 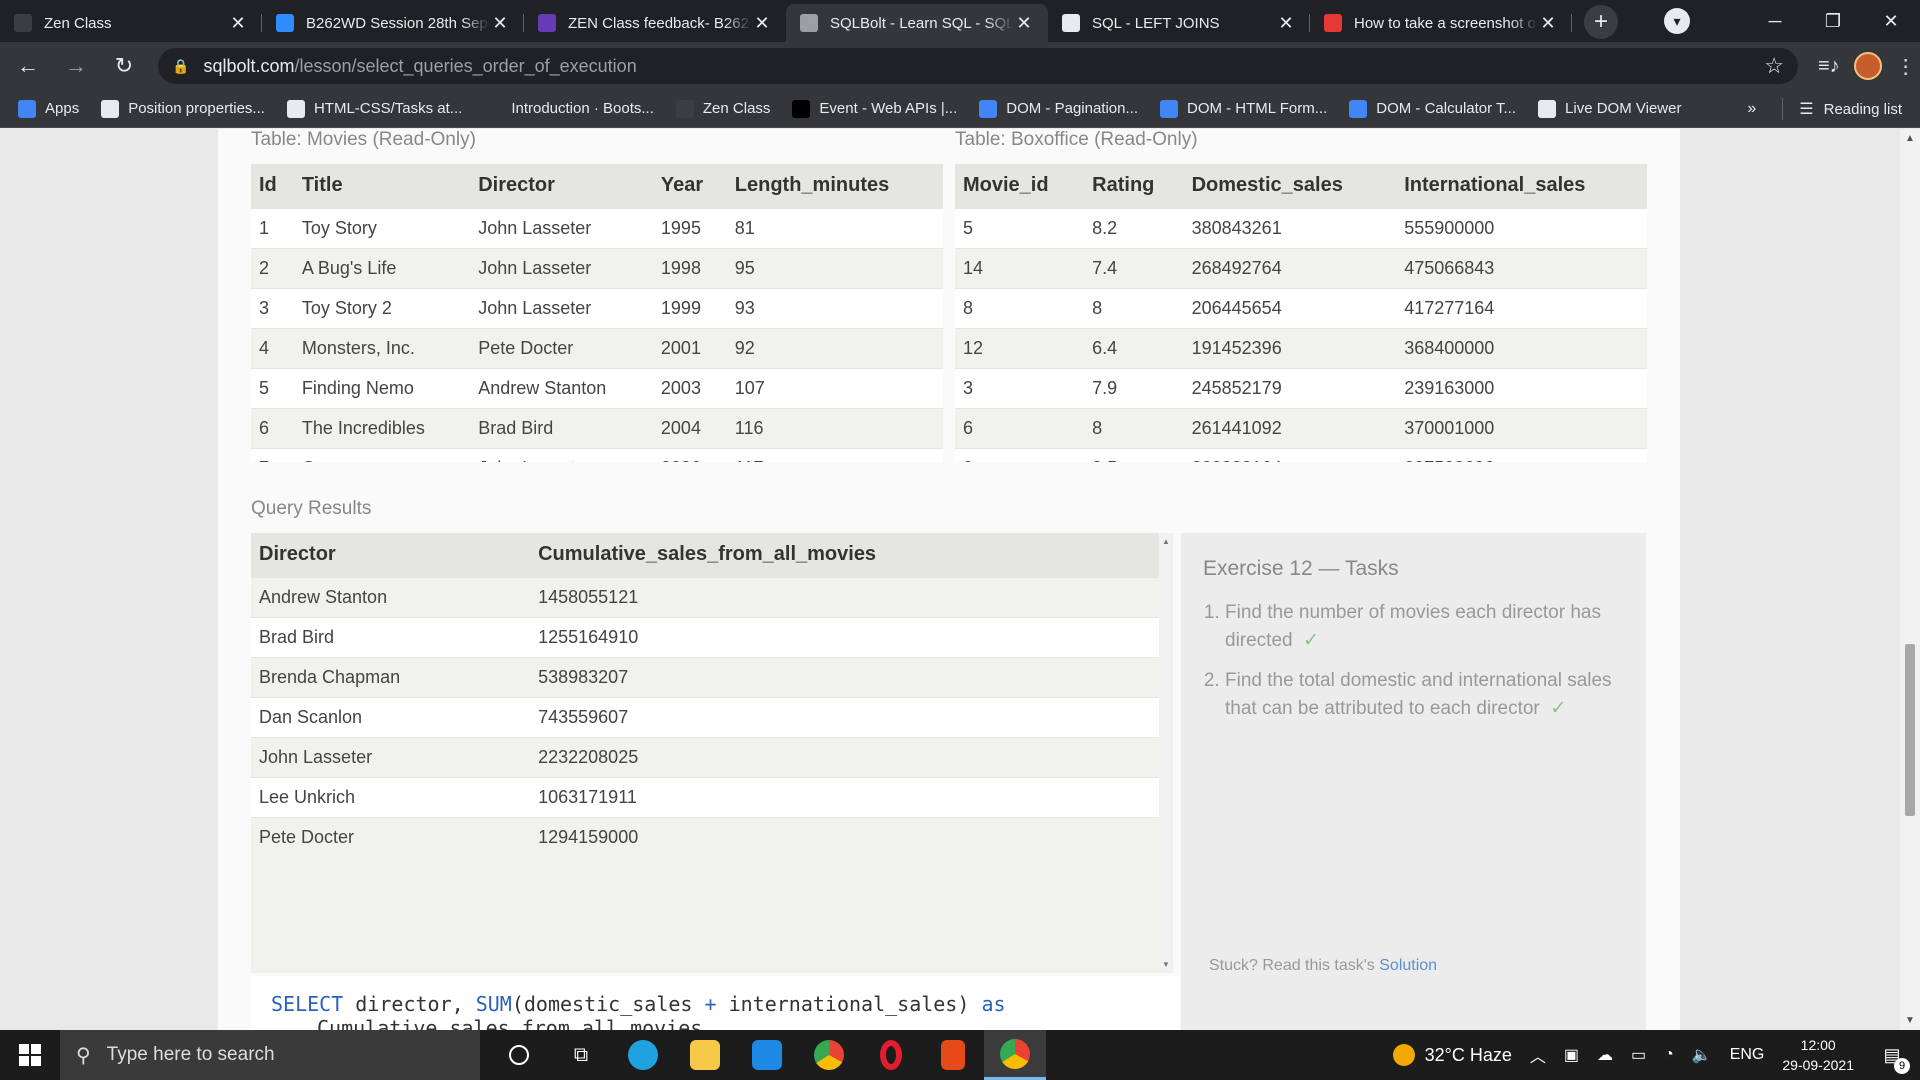 I want to click on show-hidden-icons-icon: ︿, so click(x=1538, y=1055).